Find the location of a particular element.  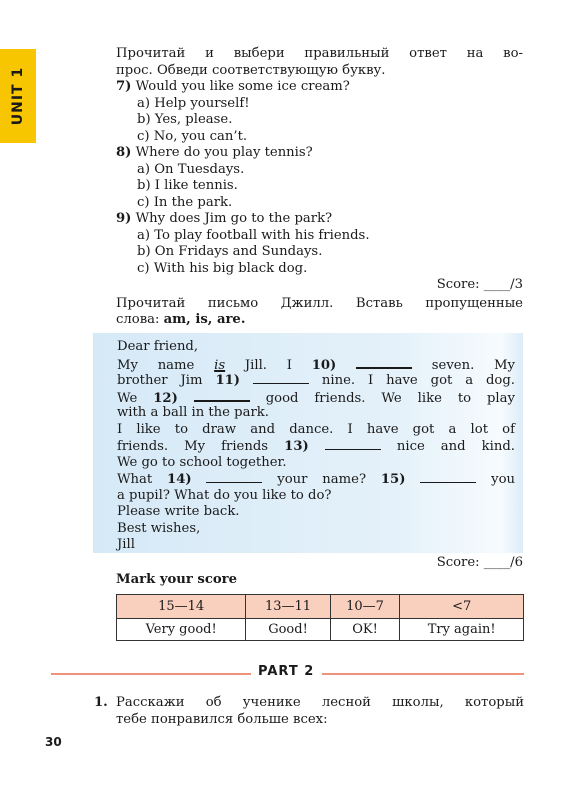

question-7: 7) Would you like some ice cream? is located at coordinates (233, 86).